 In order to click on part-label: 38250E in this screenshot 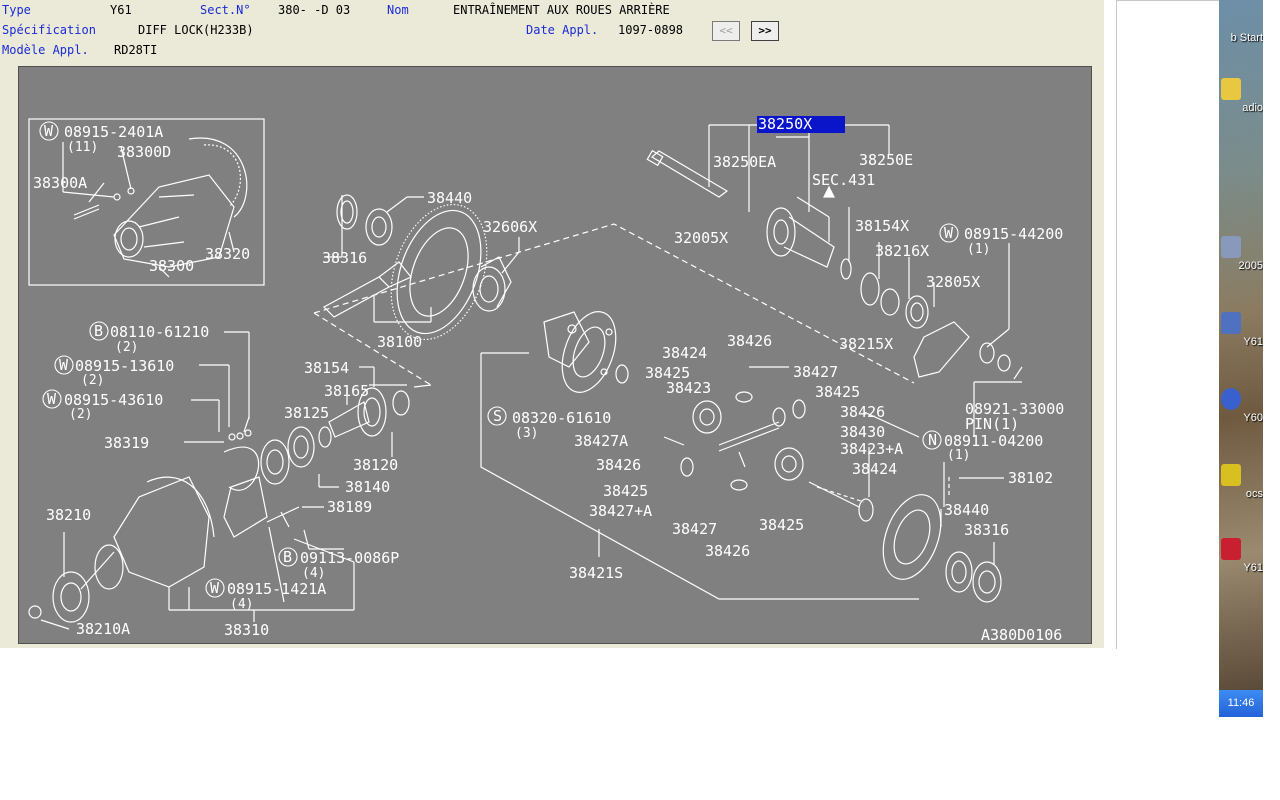, I will do `click(886, 160)`.